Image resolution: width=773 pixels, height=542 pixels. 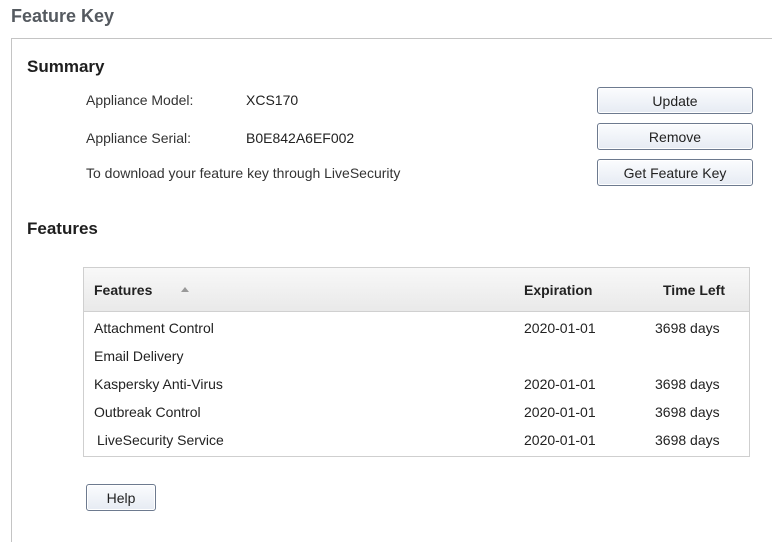 What do you see at coordinates (675, 136) in the screenshot?
I see `remove-button: Remove` at bounding box center [675, 136].